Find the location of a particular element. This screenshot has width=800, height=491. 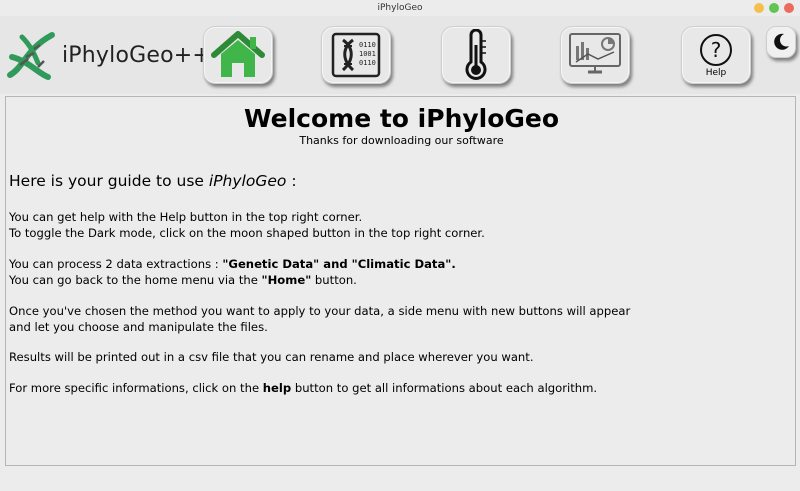

thermometer-icon is located at coordinates (476, 54).